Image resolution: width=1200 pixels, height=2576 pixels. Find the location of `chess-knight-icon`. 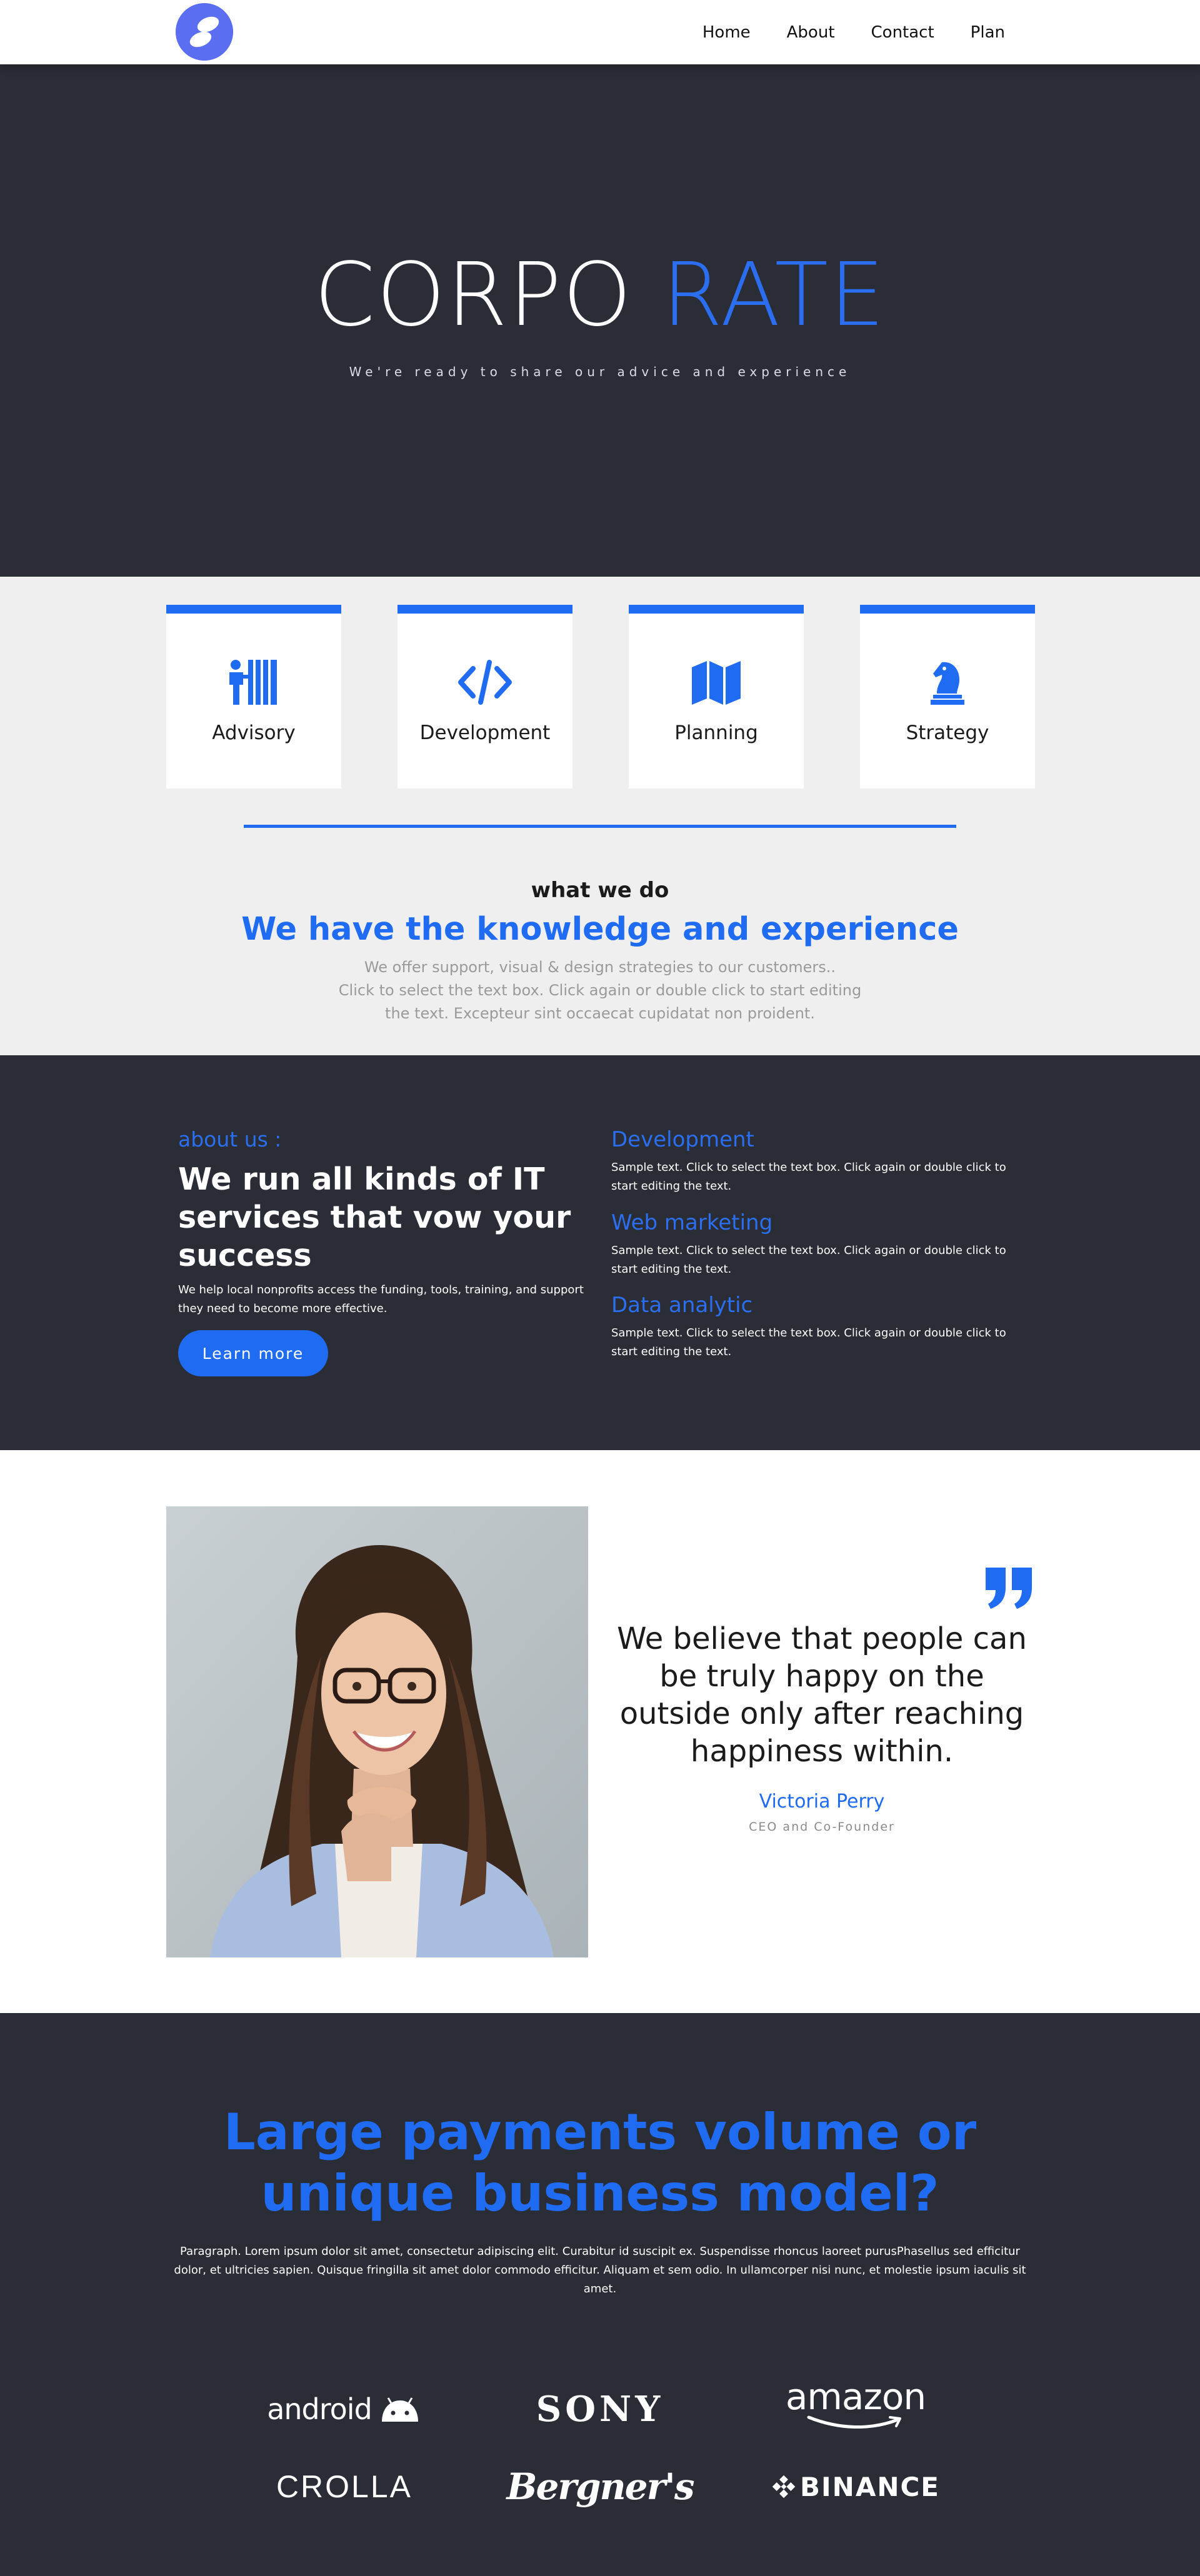

chess-knight-icon is located at coordinates (947, 684).